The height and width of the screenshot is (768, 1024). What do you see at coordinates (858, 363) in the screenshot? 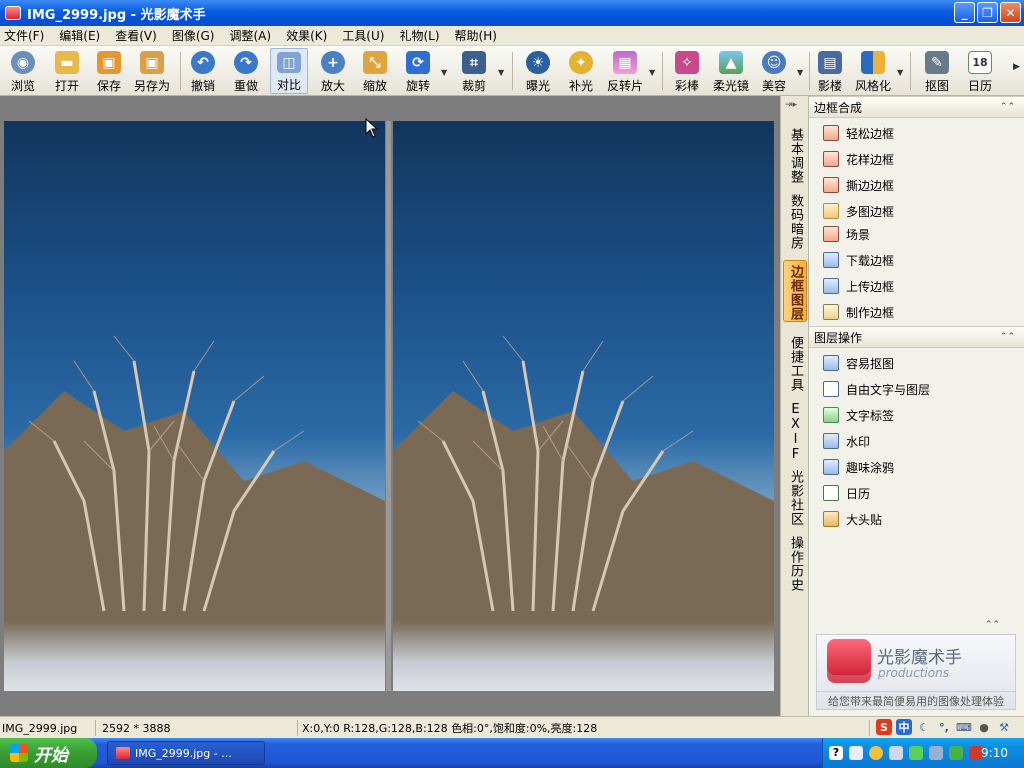
I see `layer-item-cutout: 容易抠图` at bounding box center [858, 363].